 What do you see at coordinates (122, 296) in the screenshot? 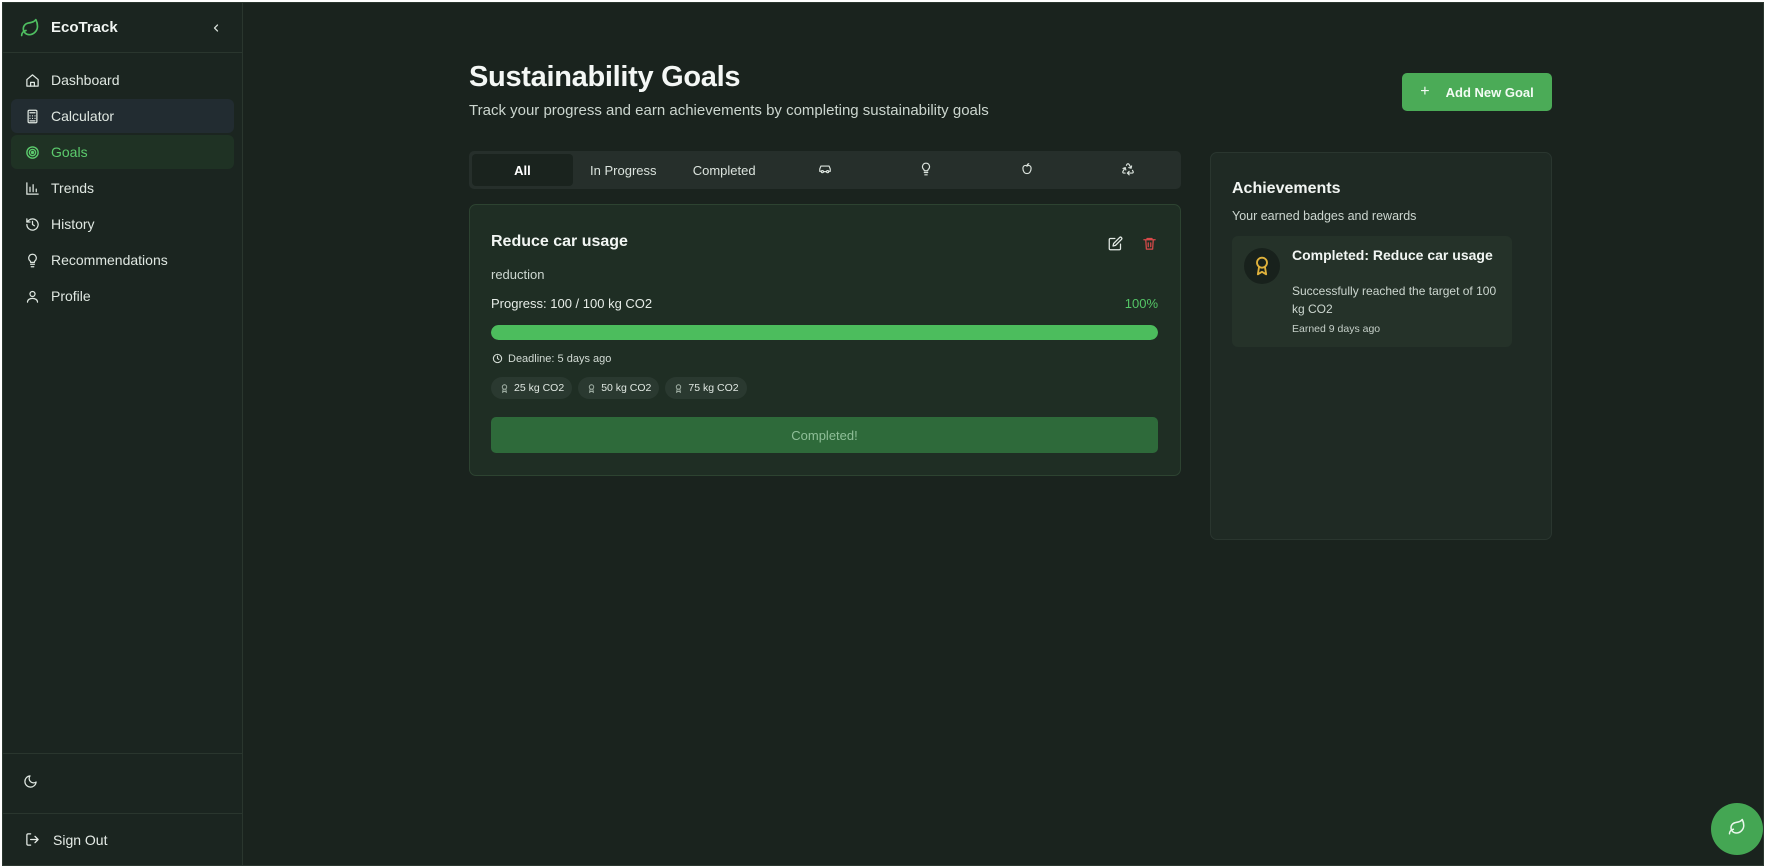
I see `sidebar-item-profile: Profile` at bounding box center [122, 296].